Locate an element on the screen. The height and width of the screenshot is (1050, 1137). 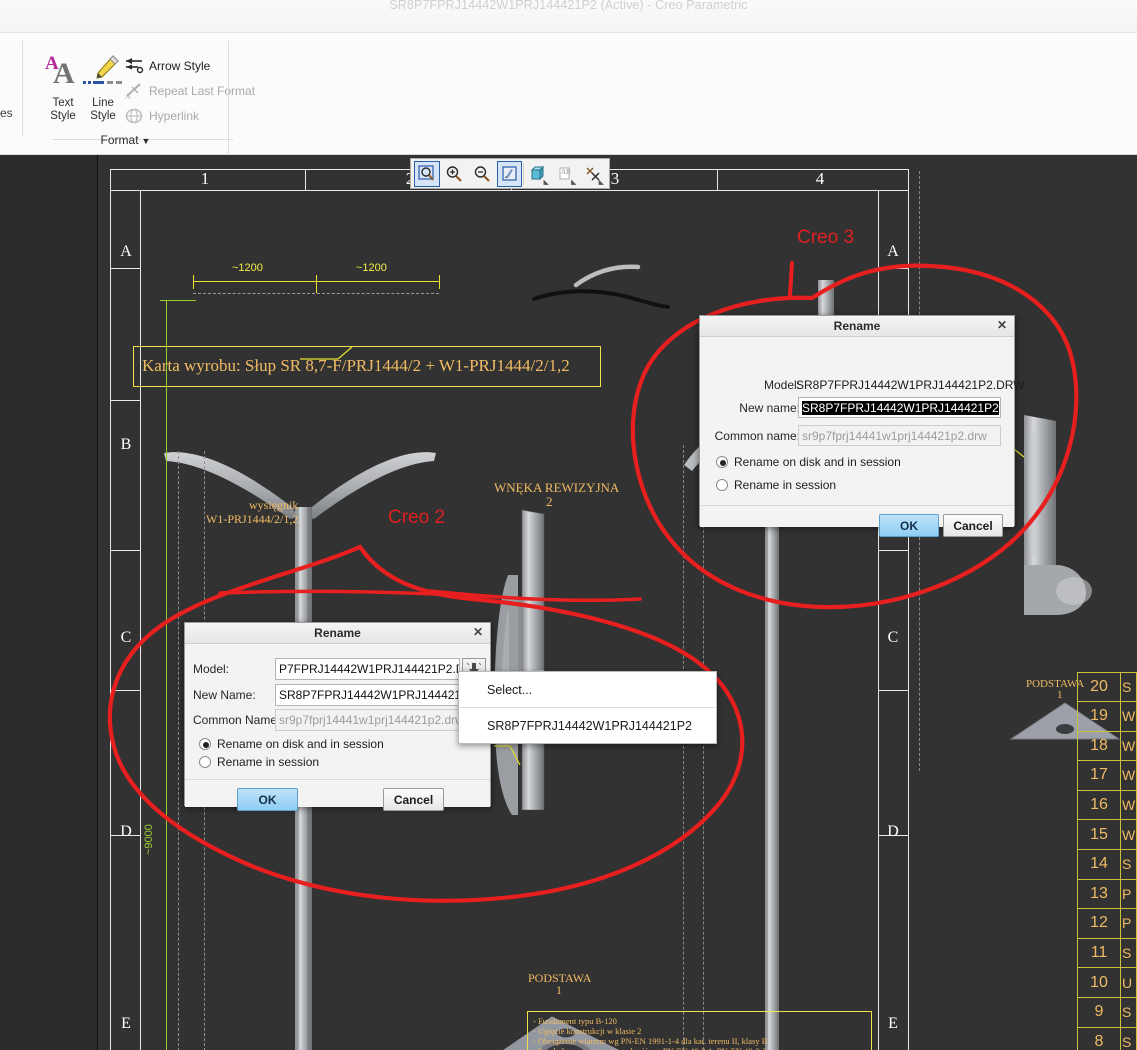
dim-height-line is located at coordinates (166, 675).